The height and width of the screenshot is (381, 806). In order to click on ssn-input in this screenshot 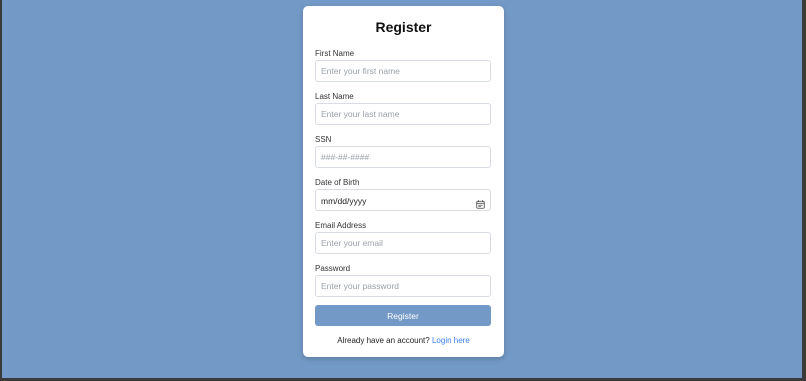, I will do `click(403, 157)`.